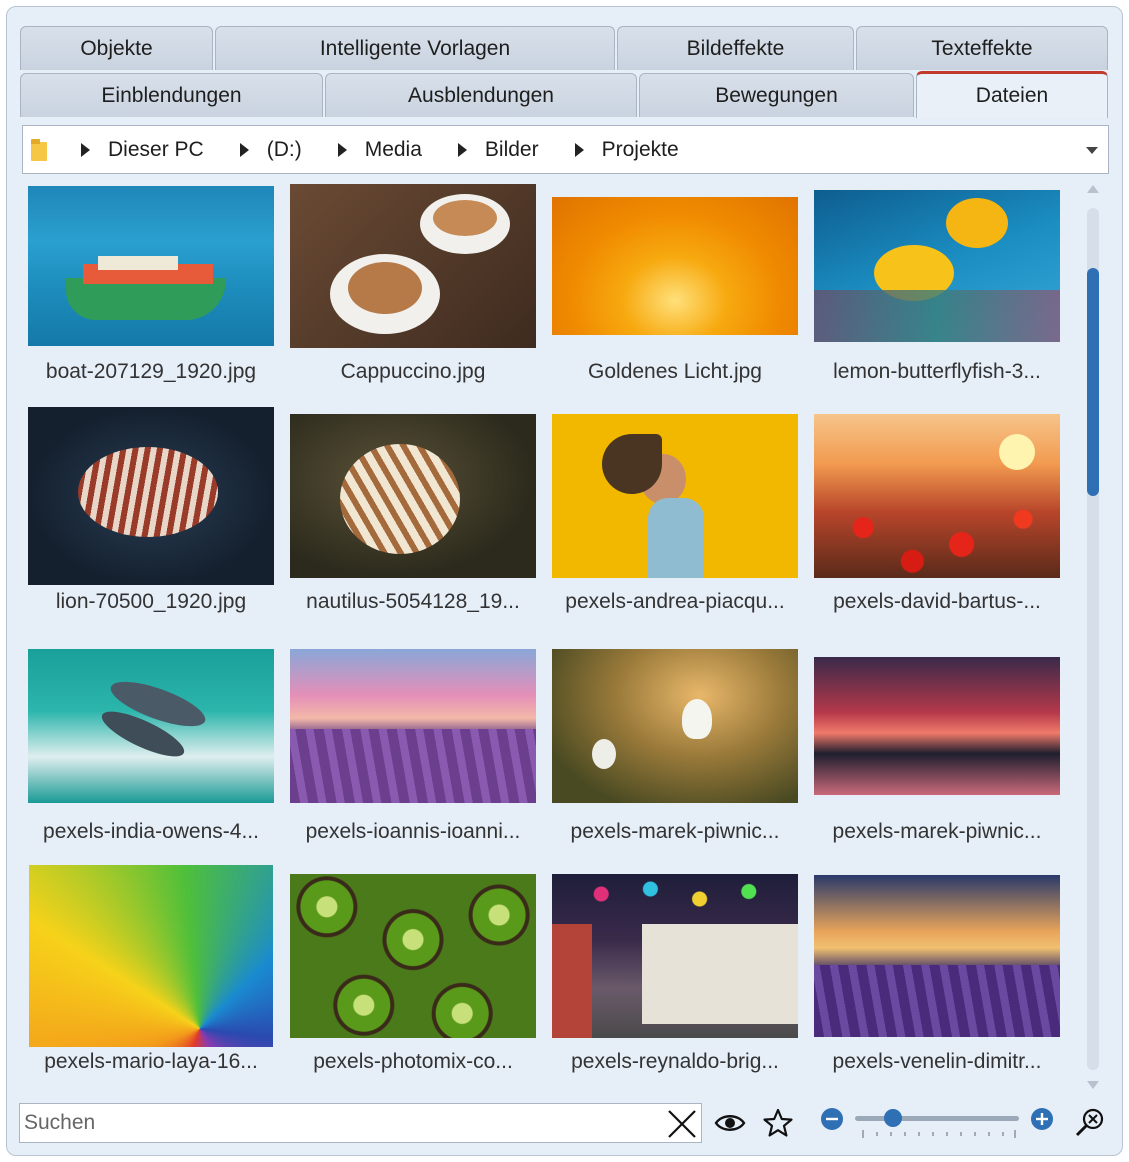 The width and height of the screenshot is (1129, 1162). Describe the element at coordinates (151, 726) in the screenshot. I see `dolphins-thumbnail` at that location.